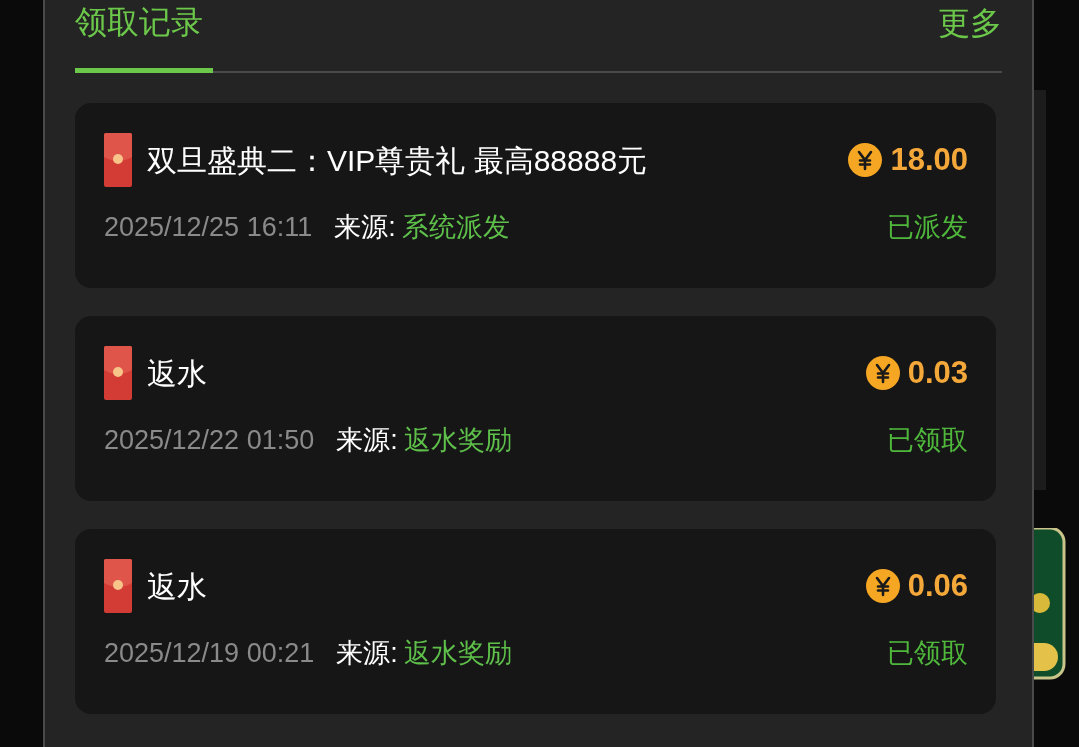 The height and width of the screenshot is (747, 1079). Describe the element at coordinates (209, 653) in the screenshot. I see `record-time: 2025/12/19 00:21` at that location.